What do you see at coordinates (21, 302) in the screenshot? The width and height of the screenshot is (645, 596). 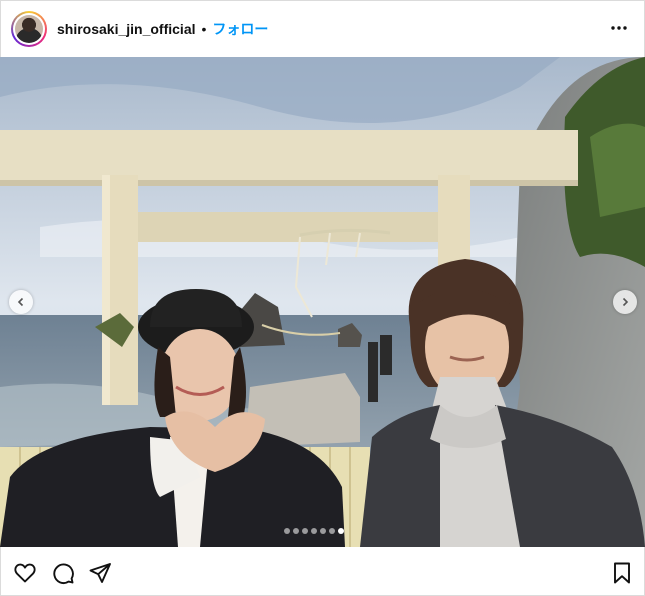 I see `chevron-left-icon` at bounding box center [21, 302].